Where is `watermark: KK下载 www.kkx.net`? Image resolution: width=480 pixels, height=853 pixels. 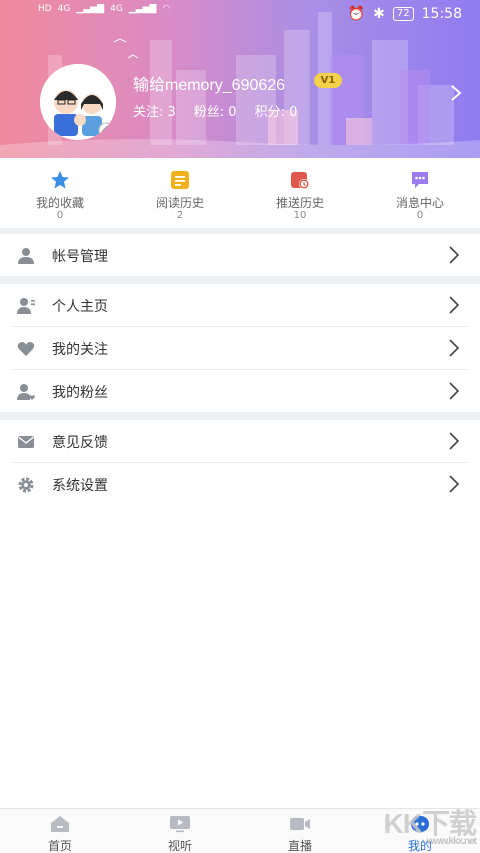 watermark: KK下载 www.kkx.net is located at coordinates (430, 824).